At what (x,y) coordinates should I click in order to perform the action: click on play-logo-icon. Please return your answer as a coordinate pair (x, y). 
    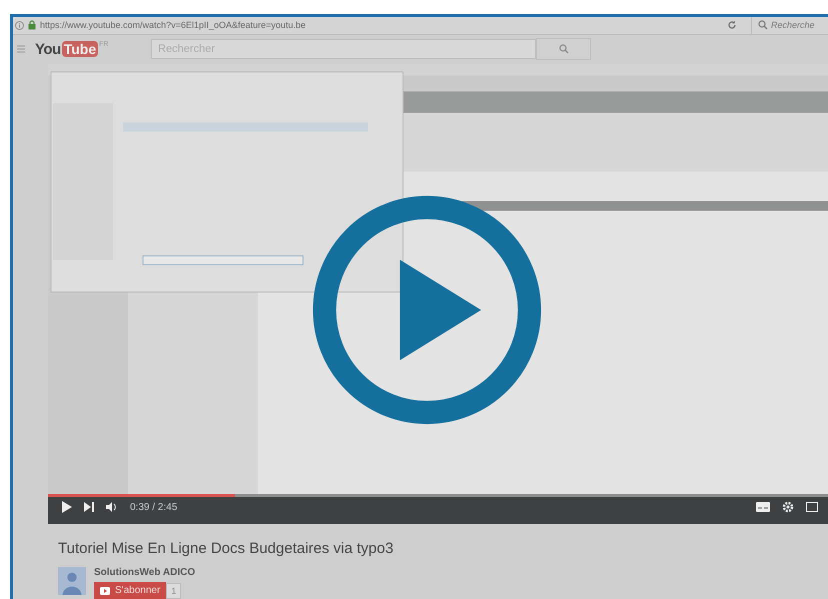
    Looking at the image, I should click on (105, 590).